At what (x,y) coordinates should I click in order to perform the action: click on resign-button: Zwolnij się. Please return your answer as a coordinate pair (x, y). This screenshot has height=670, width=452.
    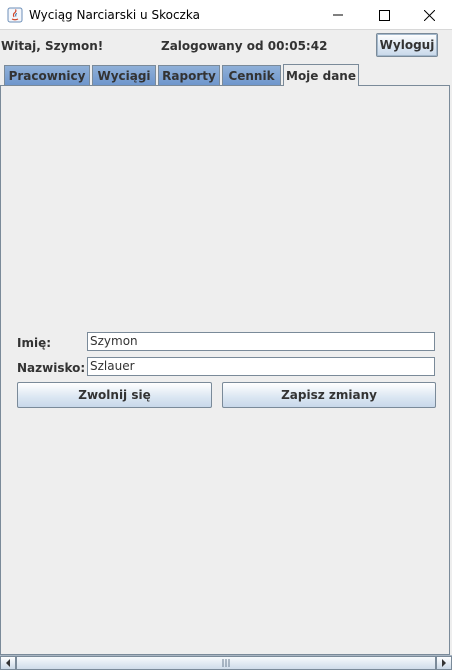
    Looking at the image, I should click on (114, 395).